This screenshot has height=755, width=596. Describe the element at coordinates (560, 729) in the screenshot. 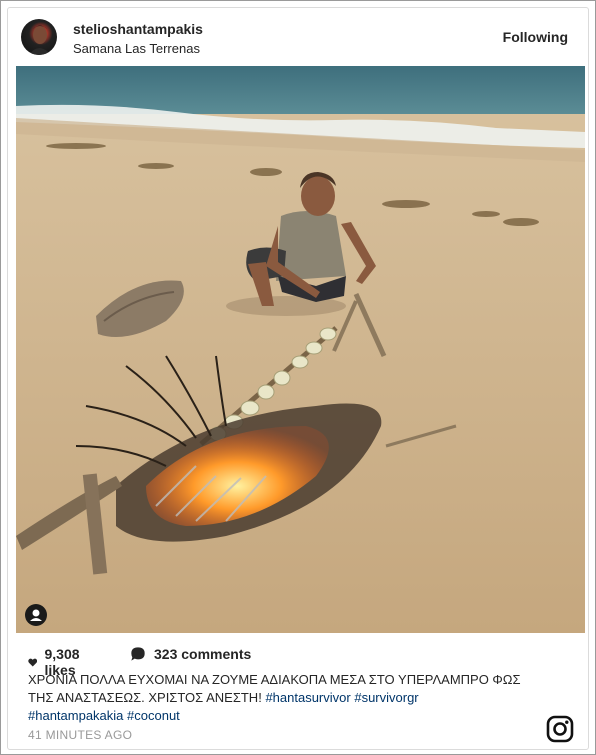

I see `instagram-icon` at that location.